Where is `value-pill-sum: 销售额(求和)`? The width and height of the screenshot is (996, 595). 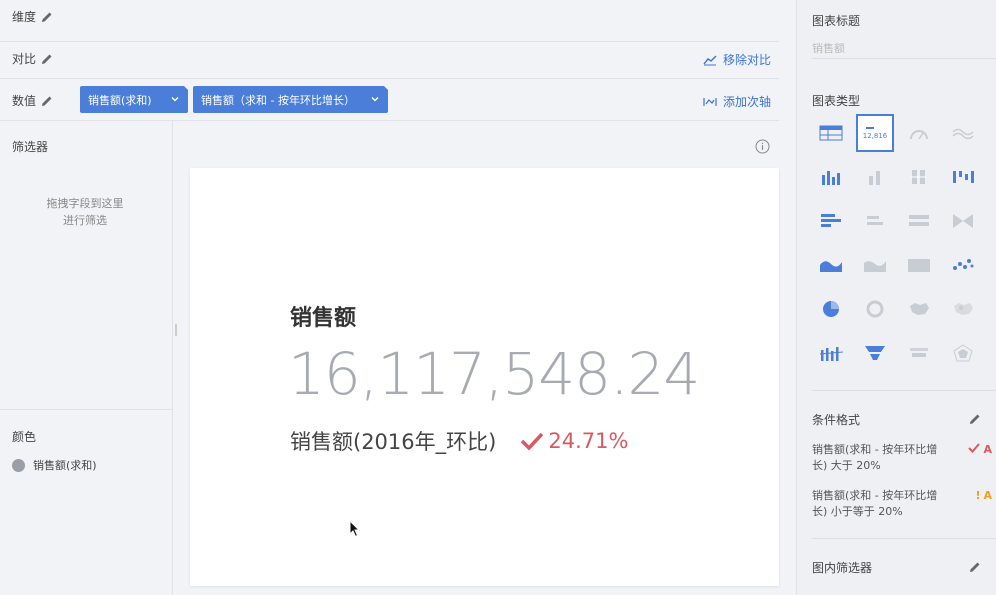
value-pill-sum: 销售额(求和) is located at coordinates (134, 99).